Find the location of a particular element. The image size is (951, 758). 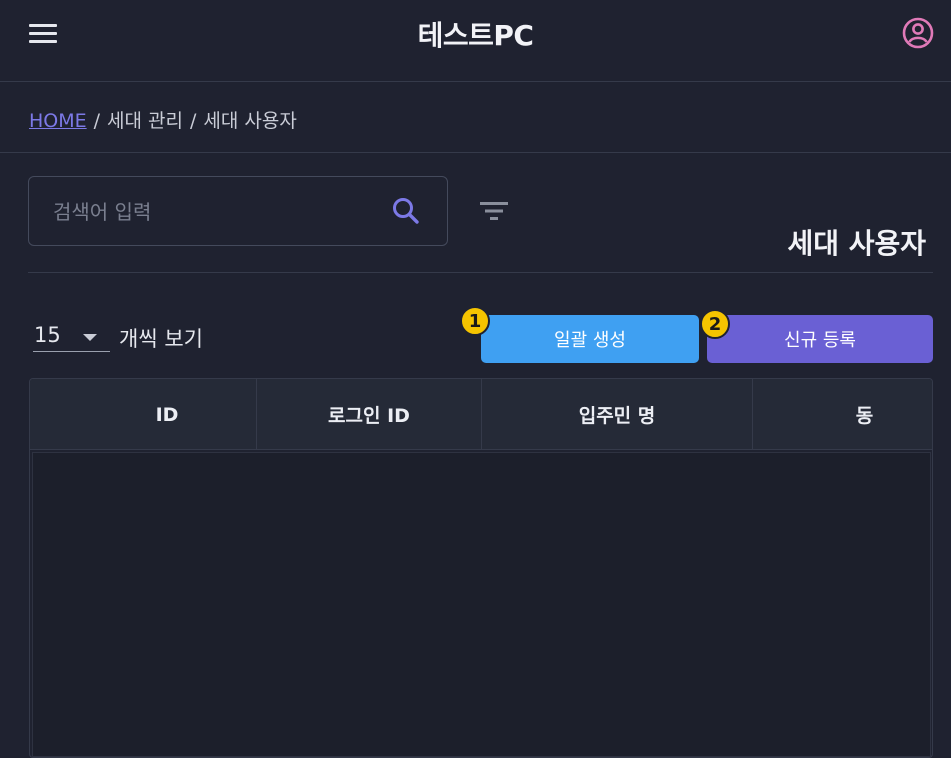

column-header-login-id: 로그인 ID is located at coordinates (369, 414).